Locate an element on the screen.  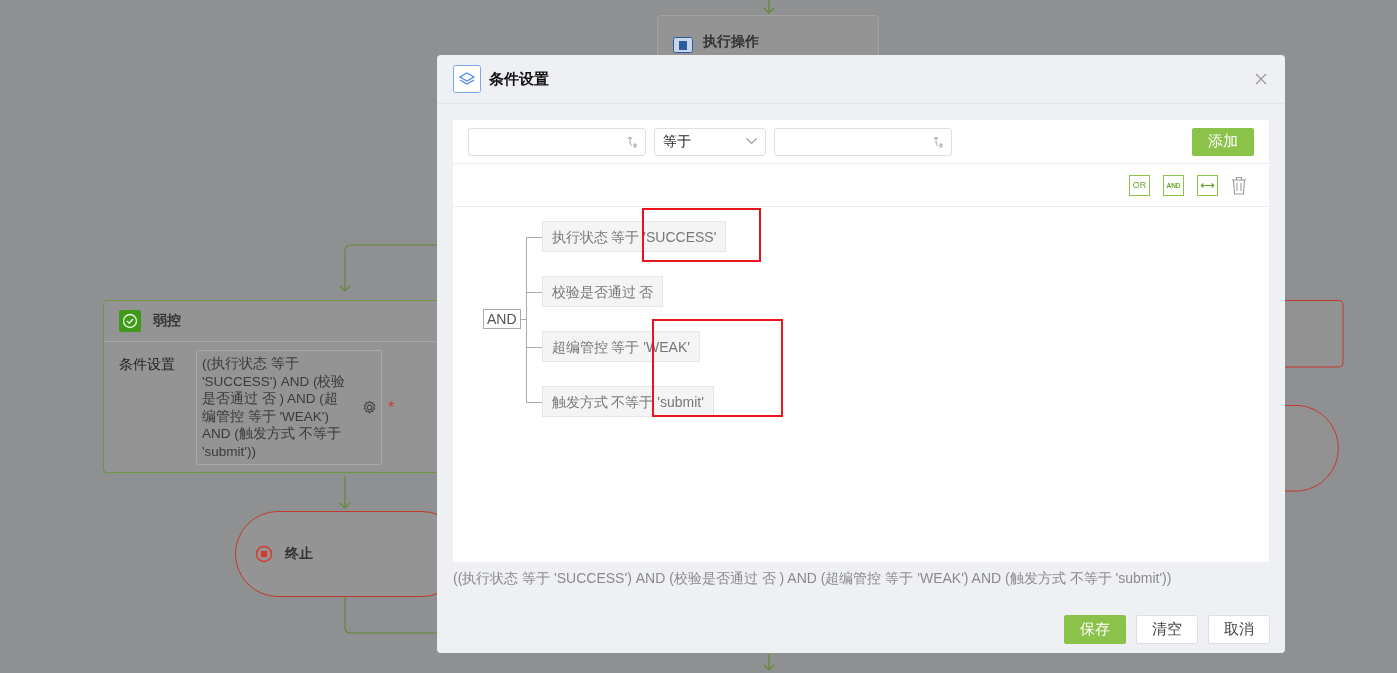
condition-item: 执行状态 等于 'SUCCESS' is located at coordinates (634, 236).